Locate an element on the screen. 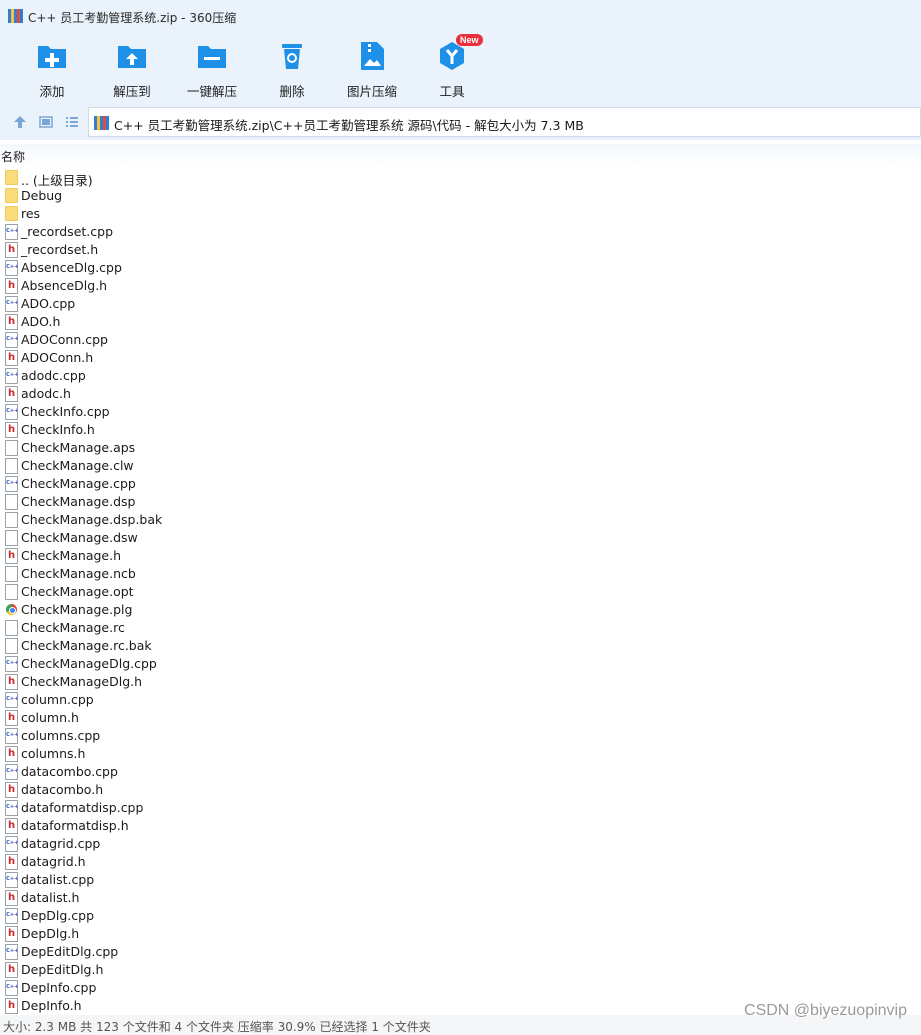  file-name: CheckInfo.cpp is located at coordinates (65, 411).